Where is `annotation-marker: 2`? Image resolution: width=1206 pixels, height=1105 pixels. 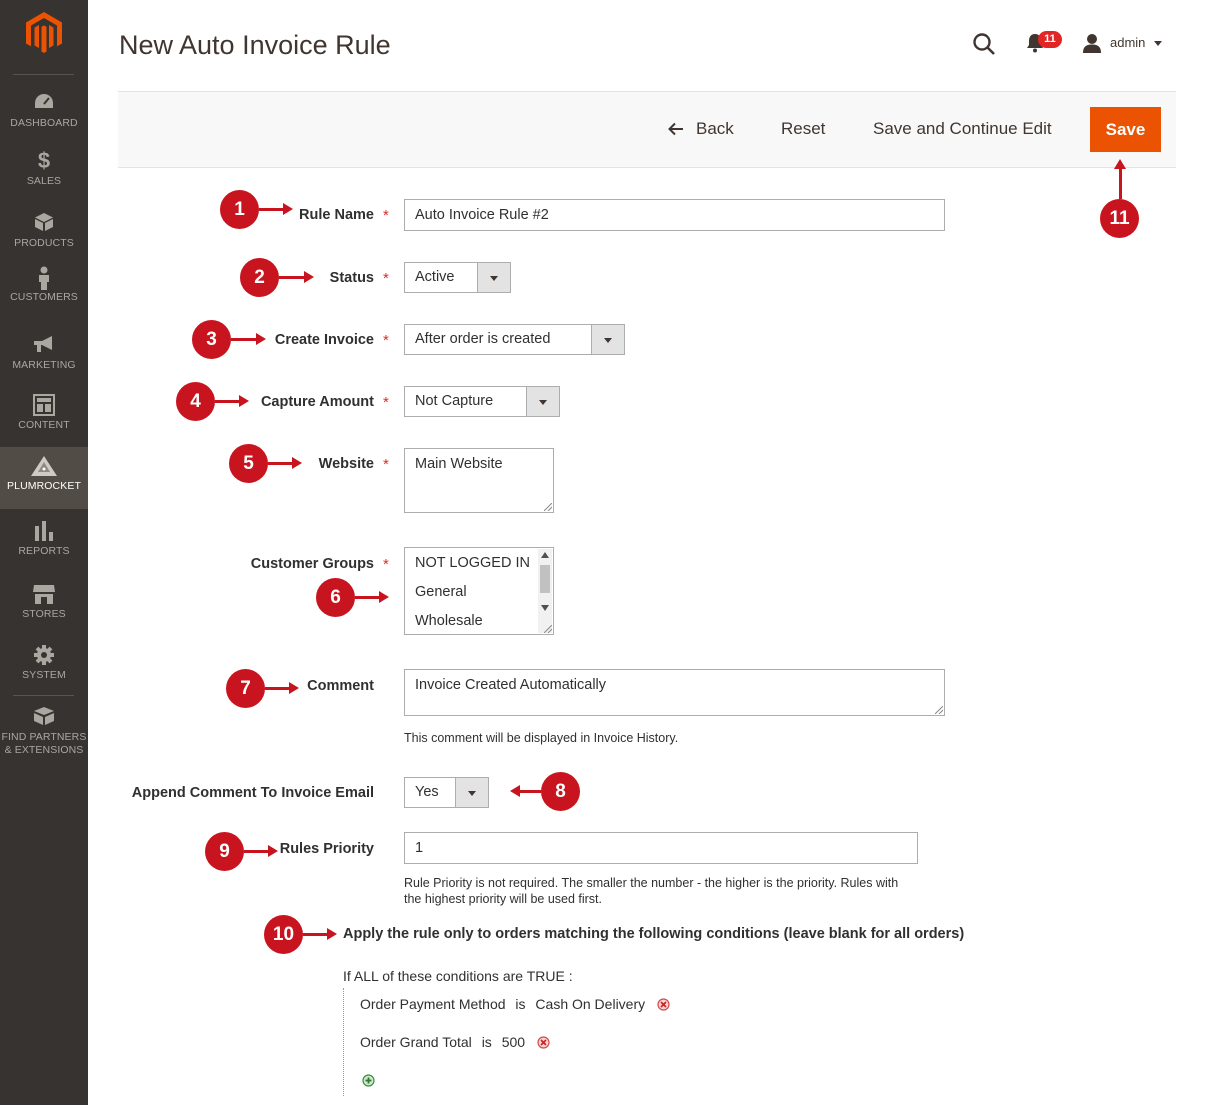 annotation-marker: 2 is located at coordinates (259, 277).